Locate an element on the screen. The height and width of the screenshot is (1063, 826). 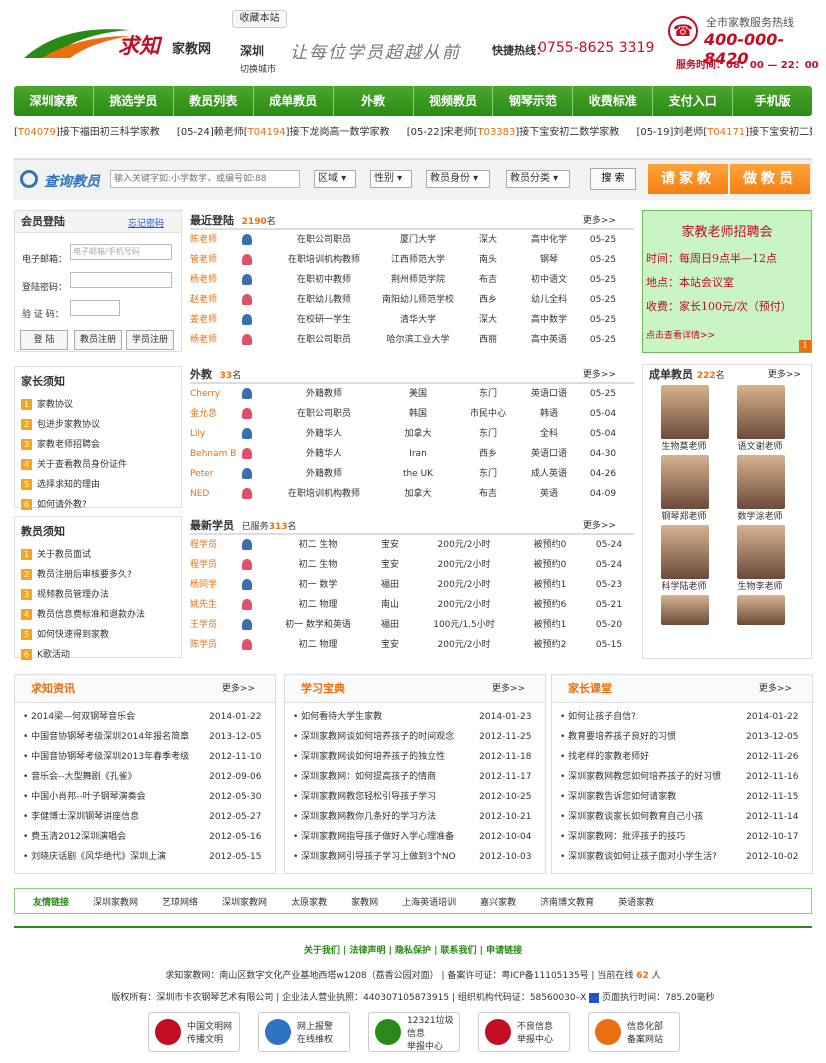
logo-subtext: 家教网 is located at coordinates (191, 47).